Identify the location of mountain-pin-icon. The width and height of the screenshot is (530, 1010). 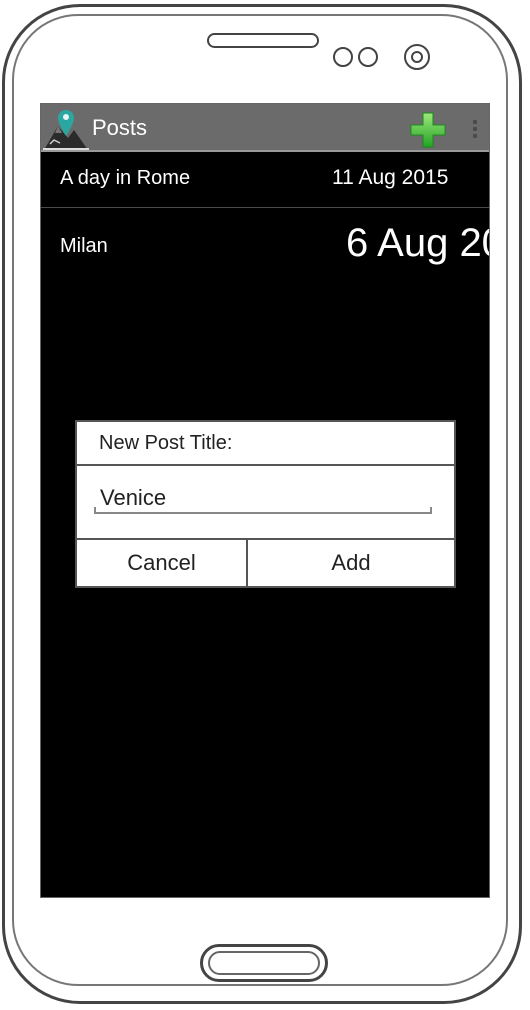
(66, 128).